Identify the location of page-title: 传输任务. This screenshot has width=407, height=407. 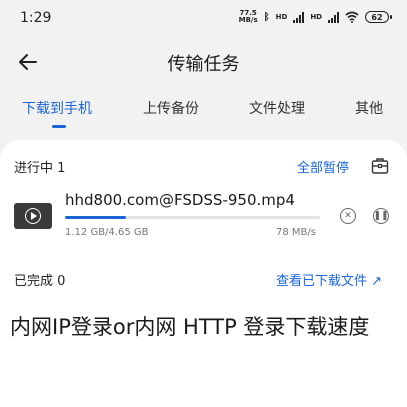
(203, 64).